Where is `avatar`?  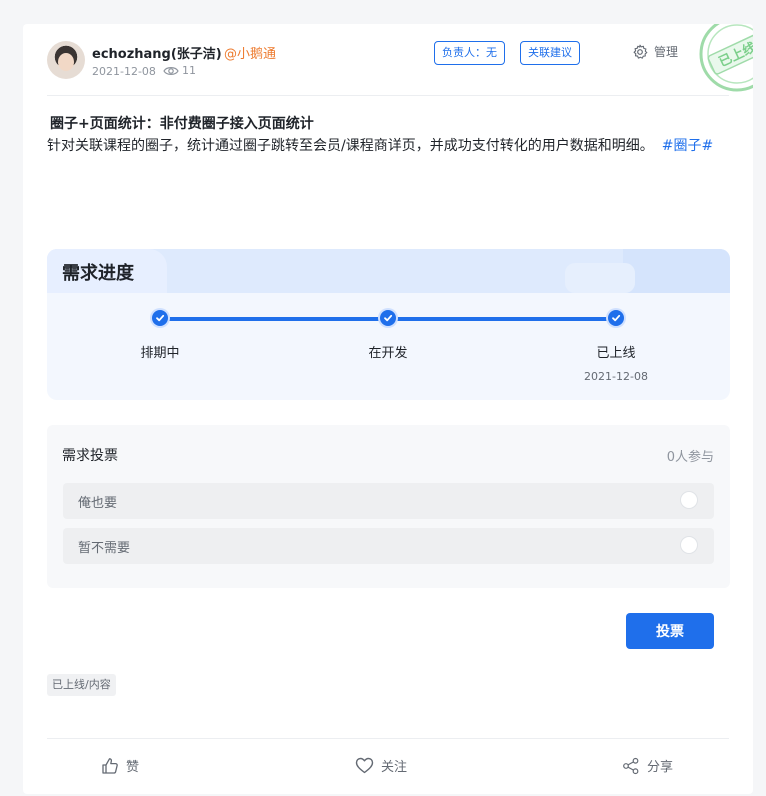
avatar is located at coordinates (66, 60).